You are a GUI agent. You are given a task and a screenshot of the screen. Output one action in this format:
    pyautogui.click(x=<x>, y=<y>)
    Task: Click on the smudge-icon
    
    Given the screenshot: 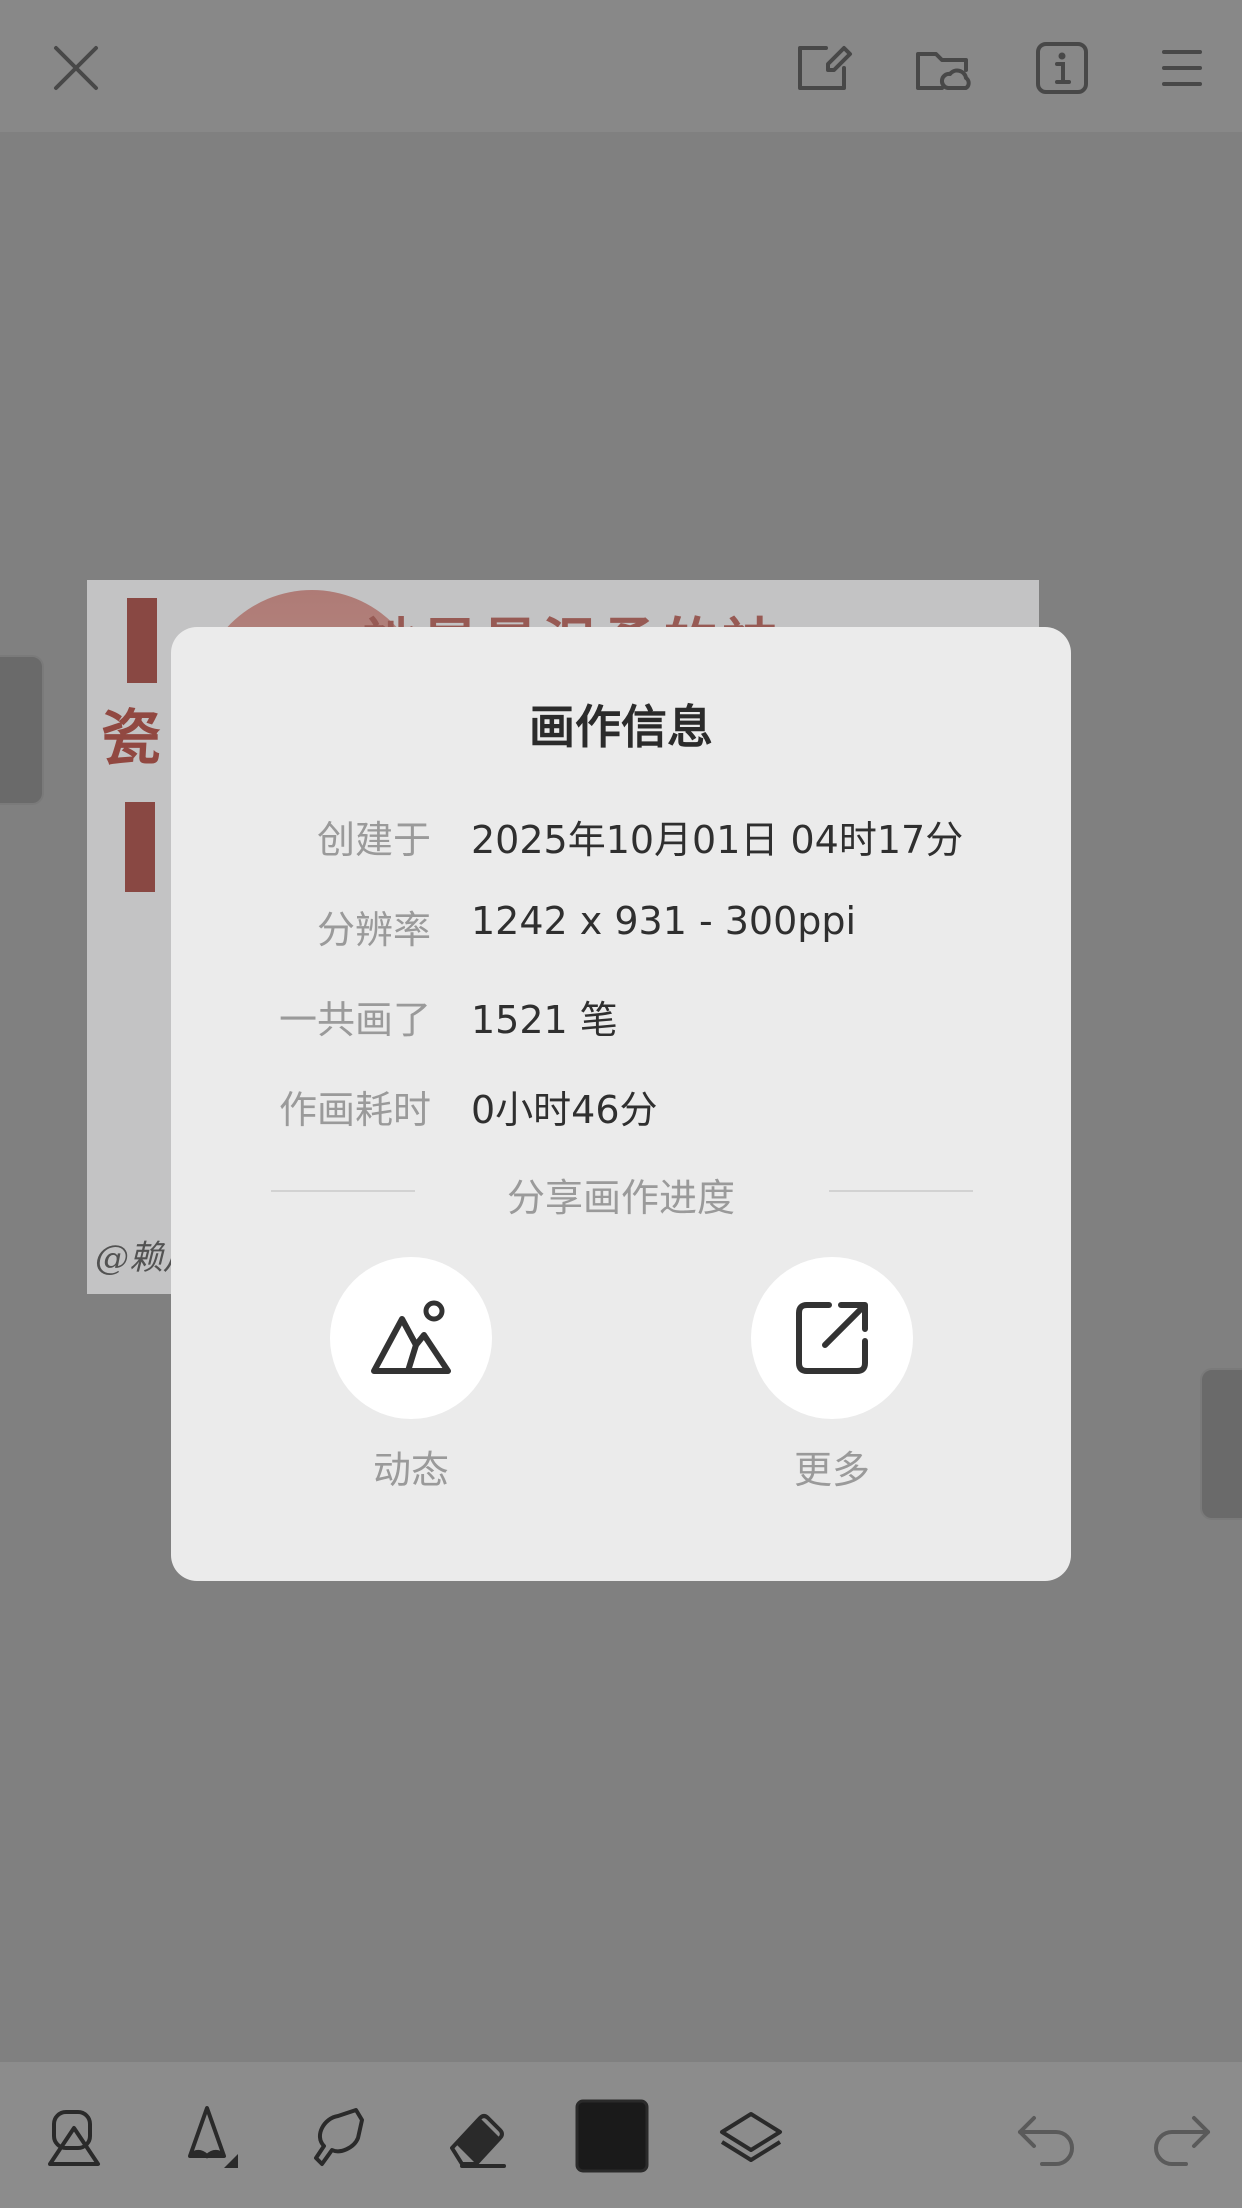 What is the action you would take?
    pyautogui.click(x=339, y=2137)
    